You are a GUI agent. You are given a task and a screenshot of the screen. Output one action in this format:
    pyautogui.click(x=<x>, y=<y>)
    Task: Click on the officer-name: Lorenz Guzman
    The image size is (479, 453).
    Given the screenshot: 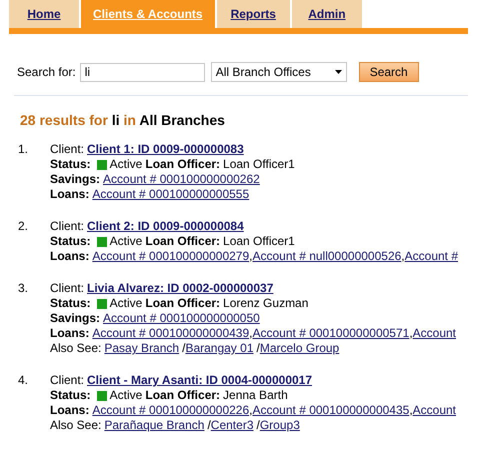 What is the action you would take?
    pyautogui.click(x=265, y=303)
    